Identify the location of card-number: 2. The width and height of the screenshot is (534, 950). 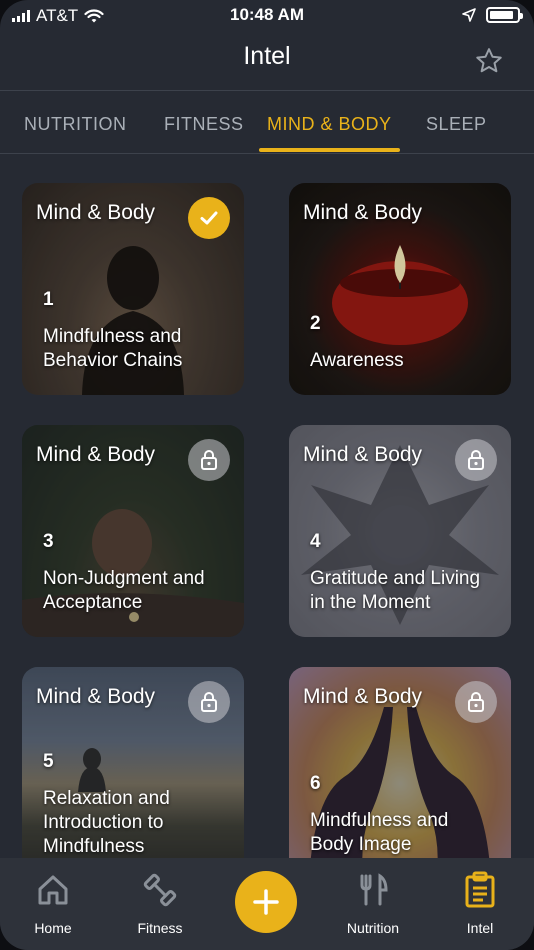
(315, 323).